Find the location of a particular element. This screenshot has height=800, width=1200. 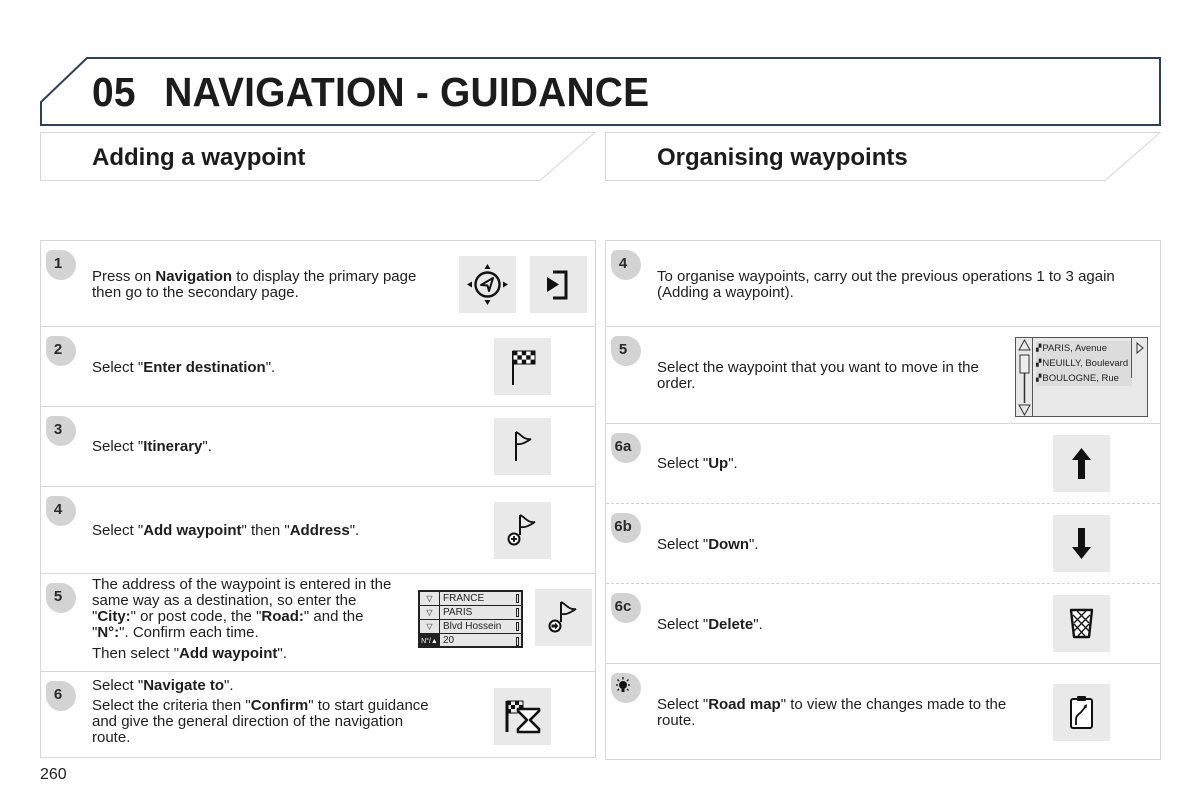

emphasis-text: N°: is located at coordinates (108, 632).